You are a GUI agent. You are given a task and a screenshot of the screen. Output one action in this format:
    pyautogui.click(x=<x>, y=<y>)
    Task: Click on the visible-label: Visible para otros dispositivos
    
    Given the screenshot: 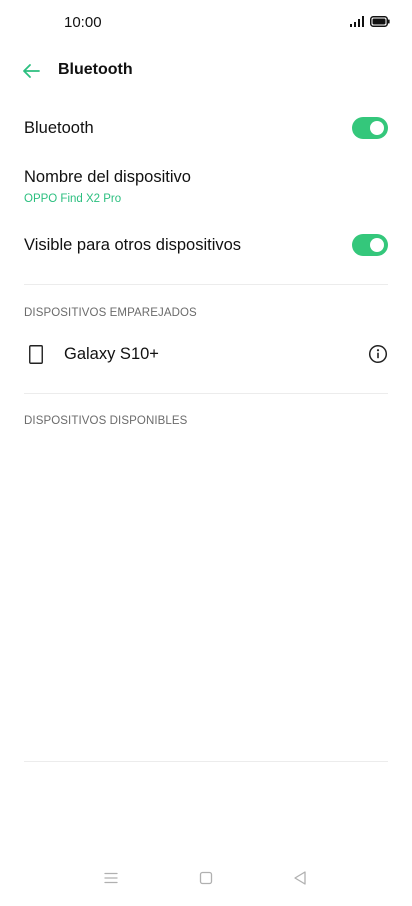 What is the action you would take?
    pyautogui.click(x=133, y=245)
    